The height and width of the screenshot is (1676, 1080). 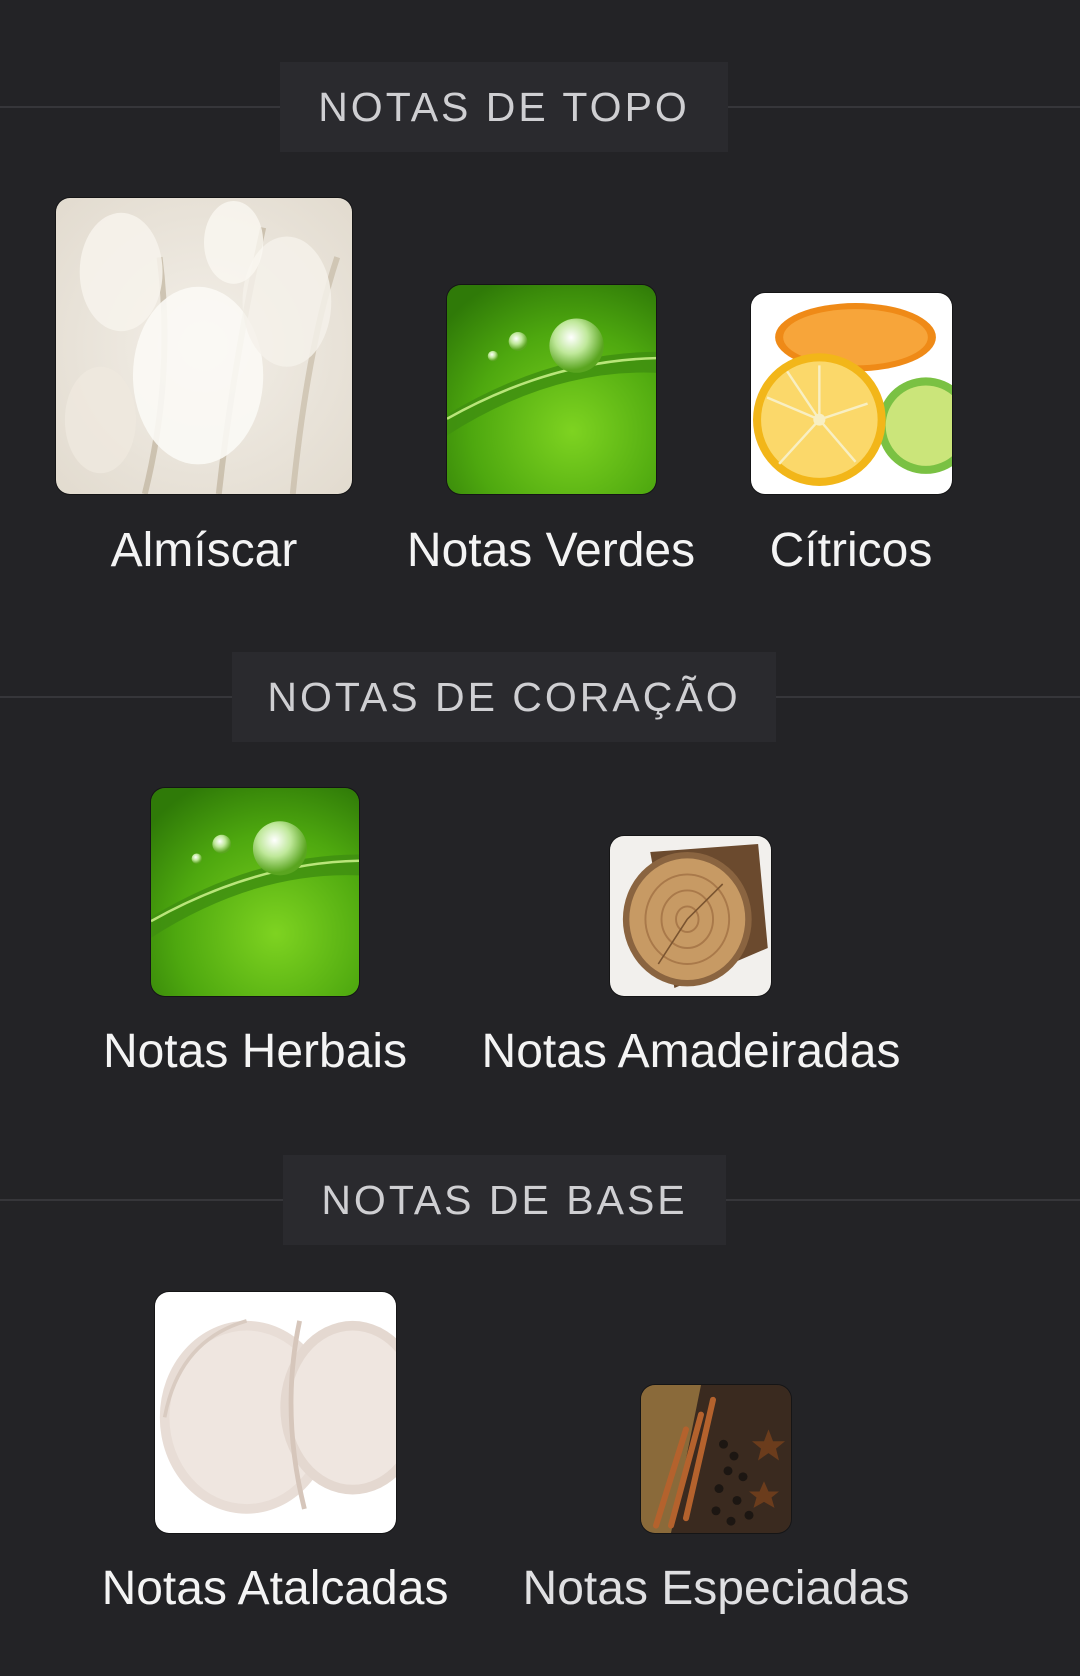 I want to click on note-name: Notas Amadeiradas, so click(x=691, y=1051).